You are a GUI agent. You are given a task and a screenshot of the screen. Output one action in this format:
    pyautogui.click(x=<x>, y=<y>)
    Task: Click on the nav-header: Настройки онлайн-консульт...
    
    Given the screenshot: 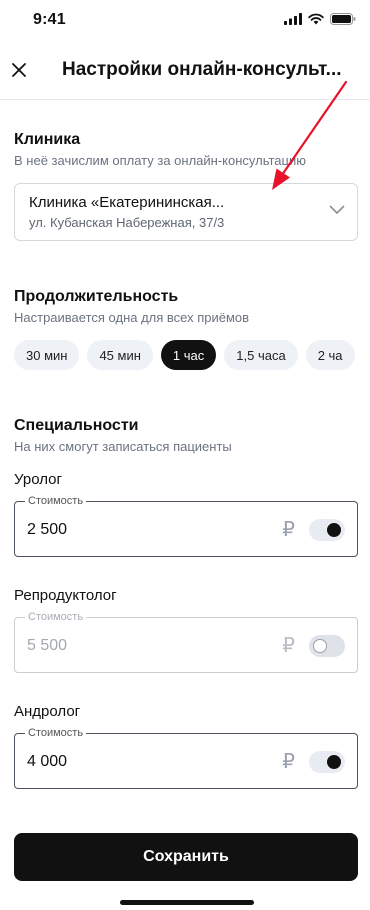 What is the action you would take?
    pyautogui.click(x=185, y=72)
    